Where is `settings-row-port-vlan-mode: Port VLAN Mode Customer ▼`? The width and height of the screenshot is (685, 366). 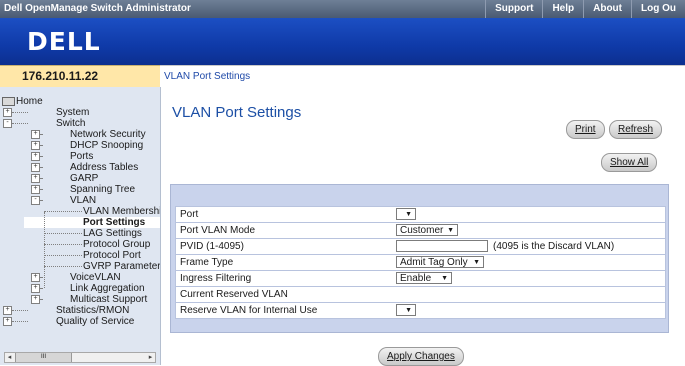
settings-row-port-vlan-mode: Port VLAN Mode Customer ▼ is located at coordinates (420, 230).